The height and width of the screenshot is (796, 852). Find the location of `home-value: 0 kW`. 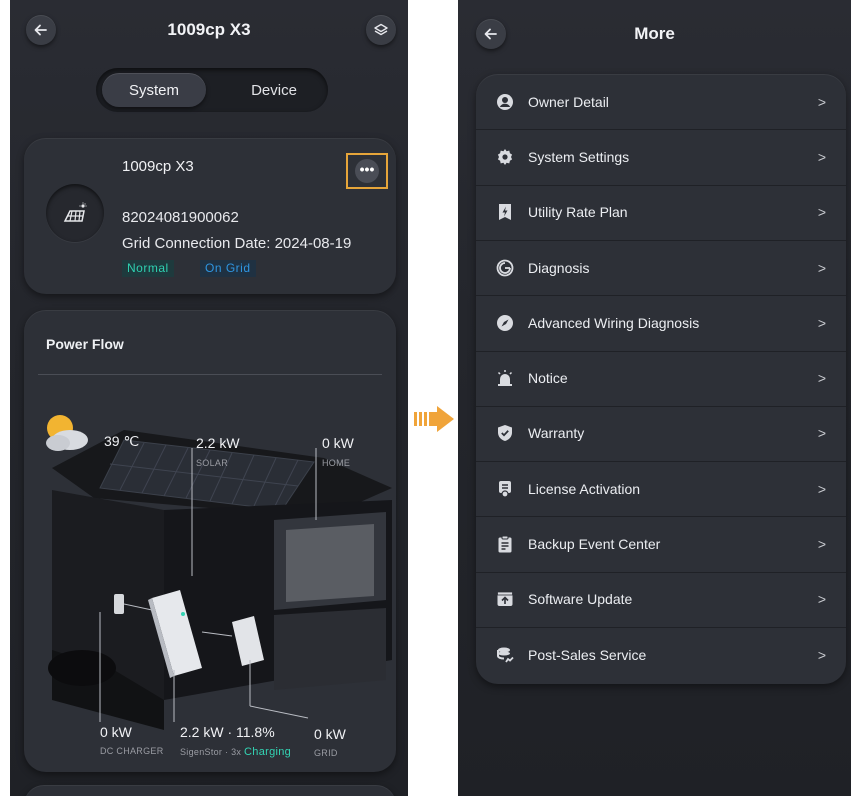

home-value: 0 kW is located at coordinates (338, 443).